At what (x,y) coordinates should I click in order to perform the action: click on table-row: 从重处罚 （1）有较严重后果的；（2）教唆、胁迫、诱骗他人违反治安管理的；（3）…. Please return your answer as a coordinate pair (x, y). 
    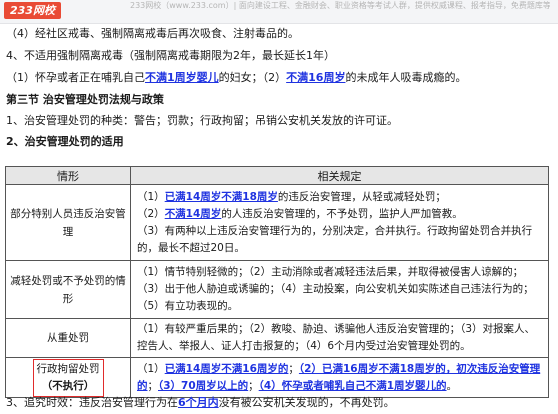
    Looking at the image, I should click on (277, 338).